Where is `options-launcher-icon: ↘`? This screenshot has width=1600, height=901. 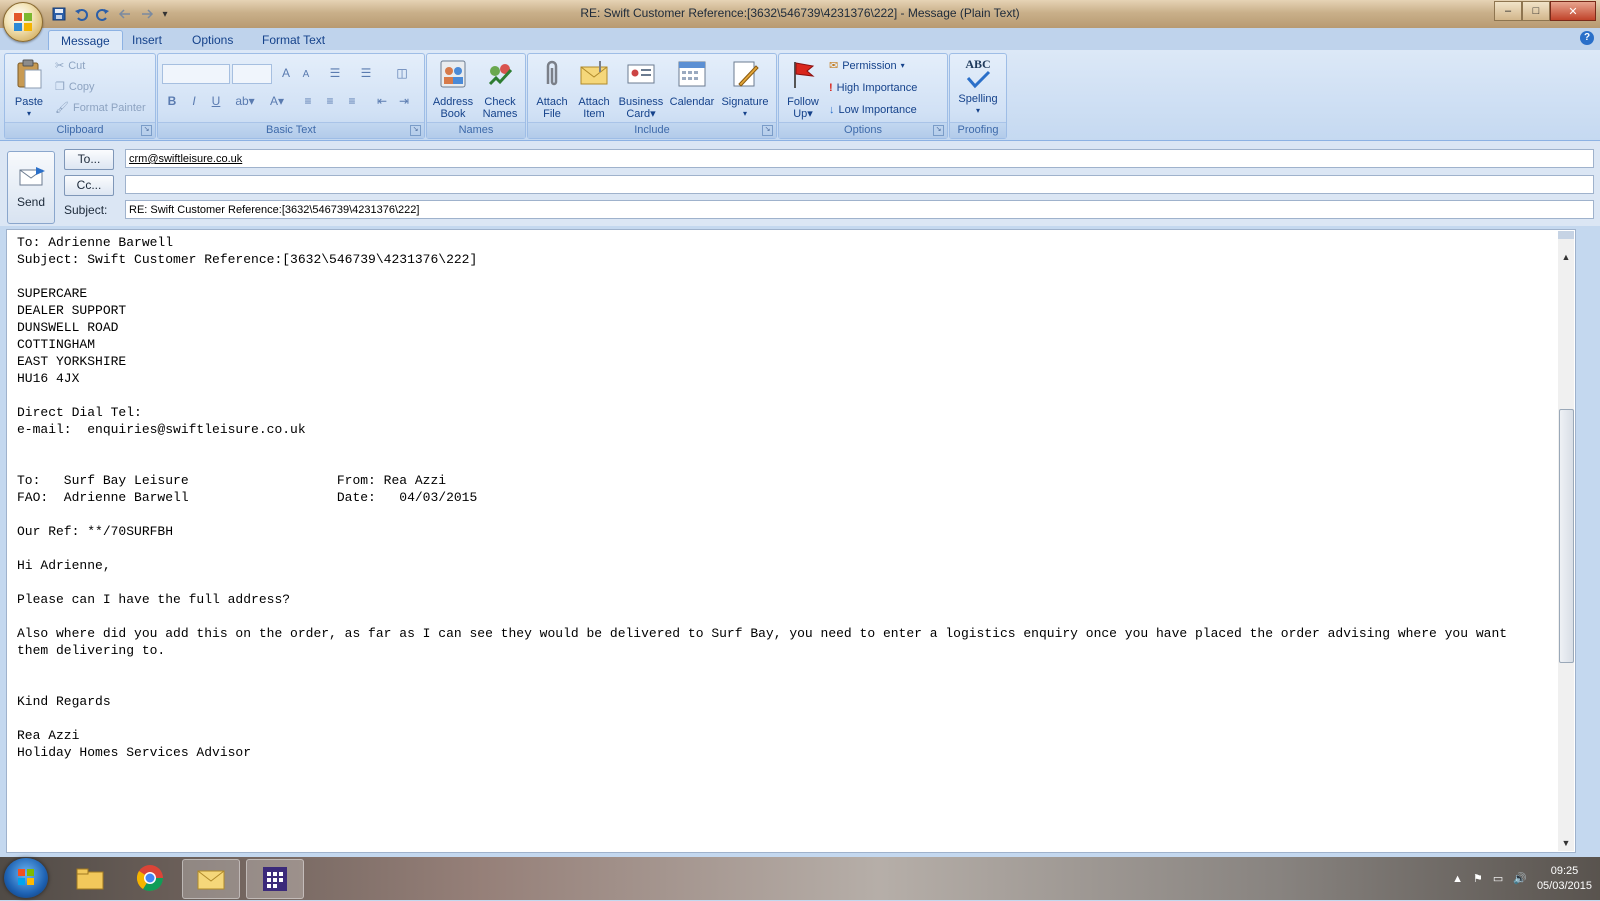 options-launcher-icon: ↘ is located at coordinates (938, 130).